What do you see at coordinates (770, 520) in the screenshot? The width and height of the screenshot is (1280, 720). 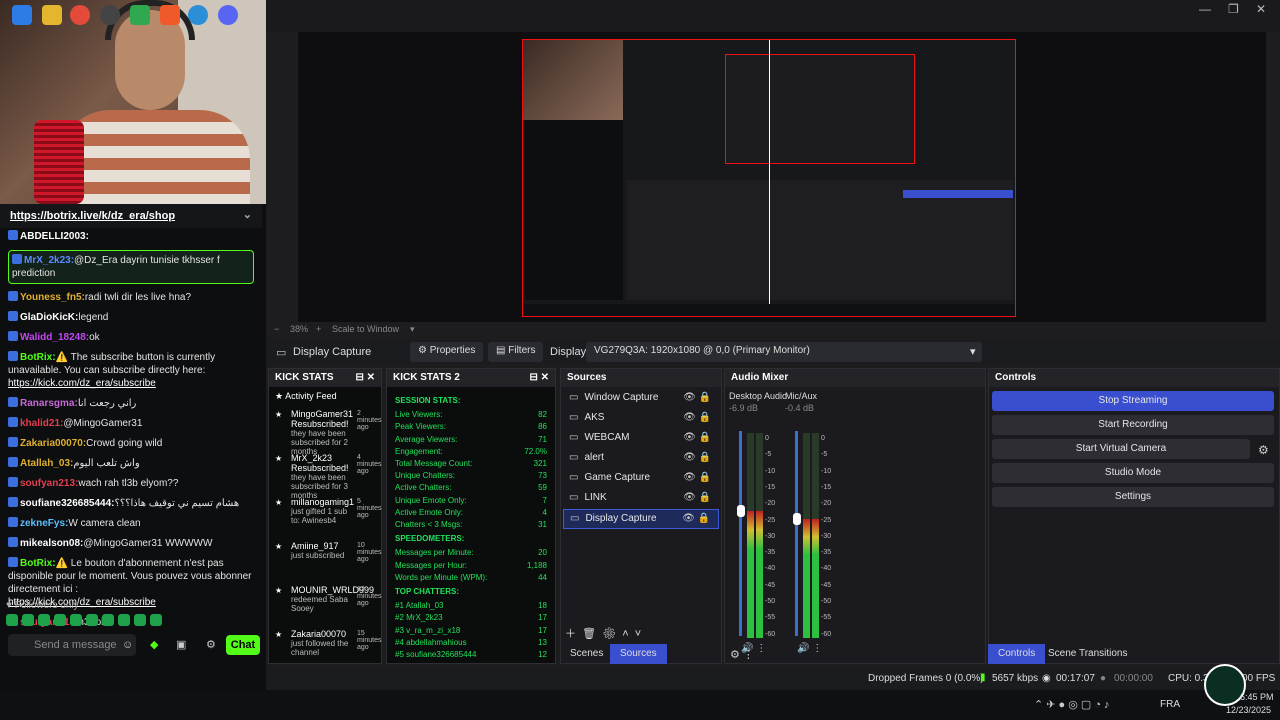 I see `meter-tick: -25` at bounding box center [770, 520].